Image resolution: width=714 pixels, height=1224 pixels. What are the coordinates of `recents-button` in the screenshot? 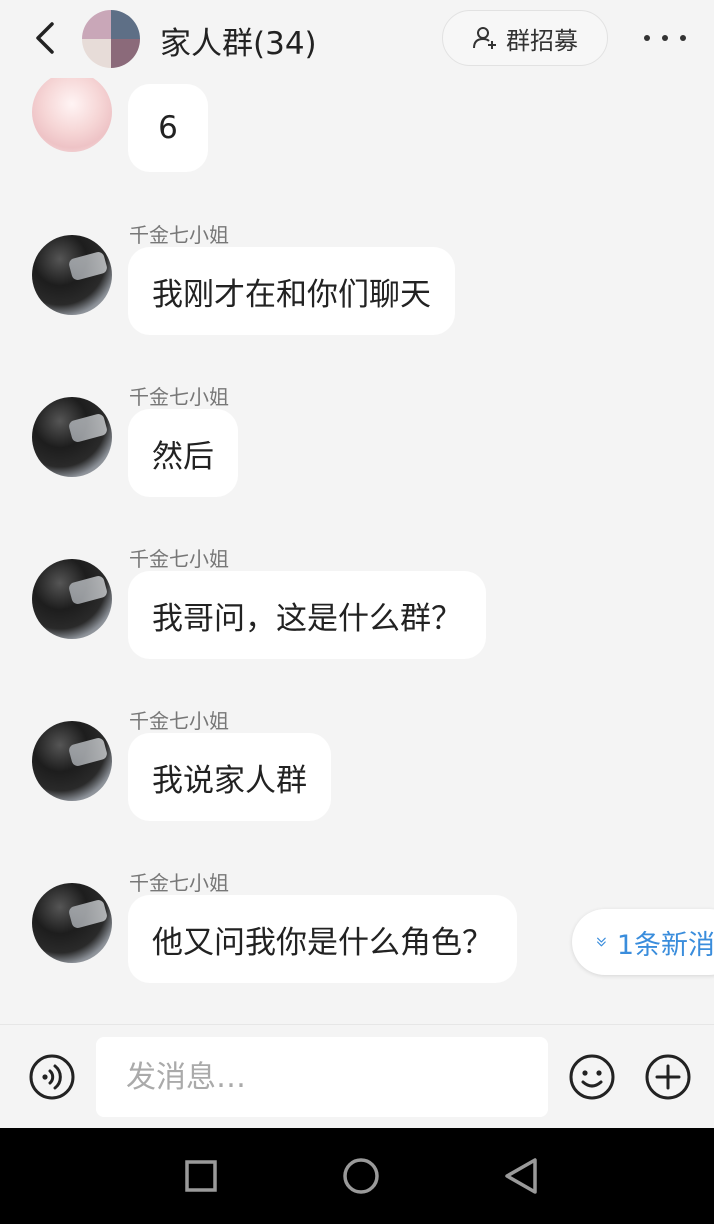 It's located at (201, 1176).